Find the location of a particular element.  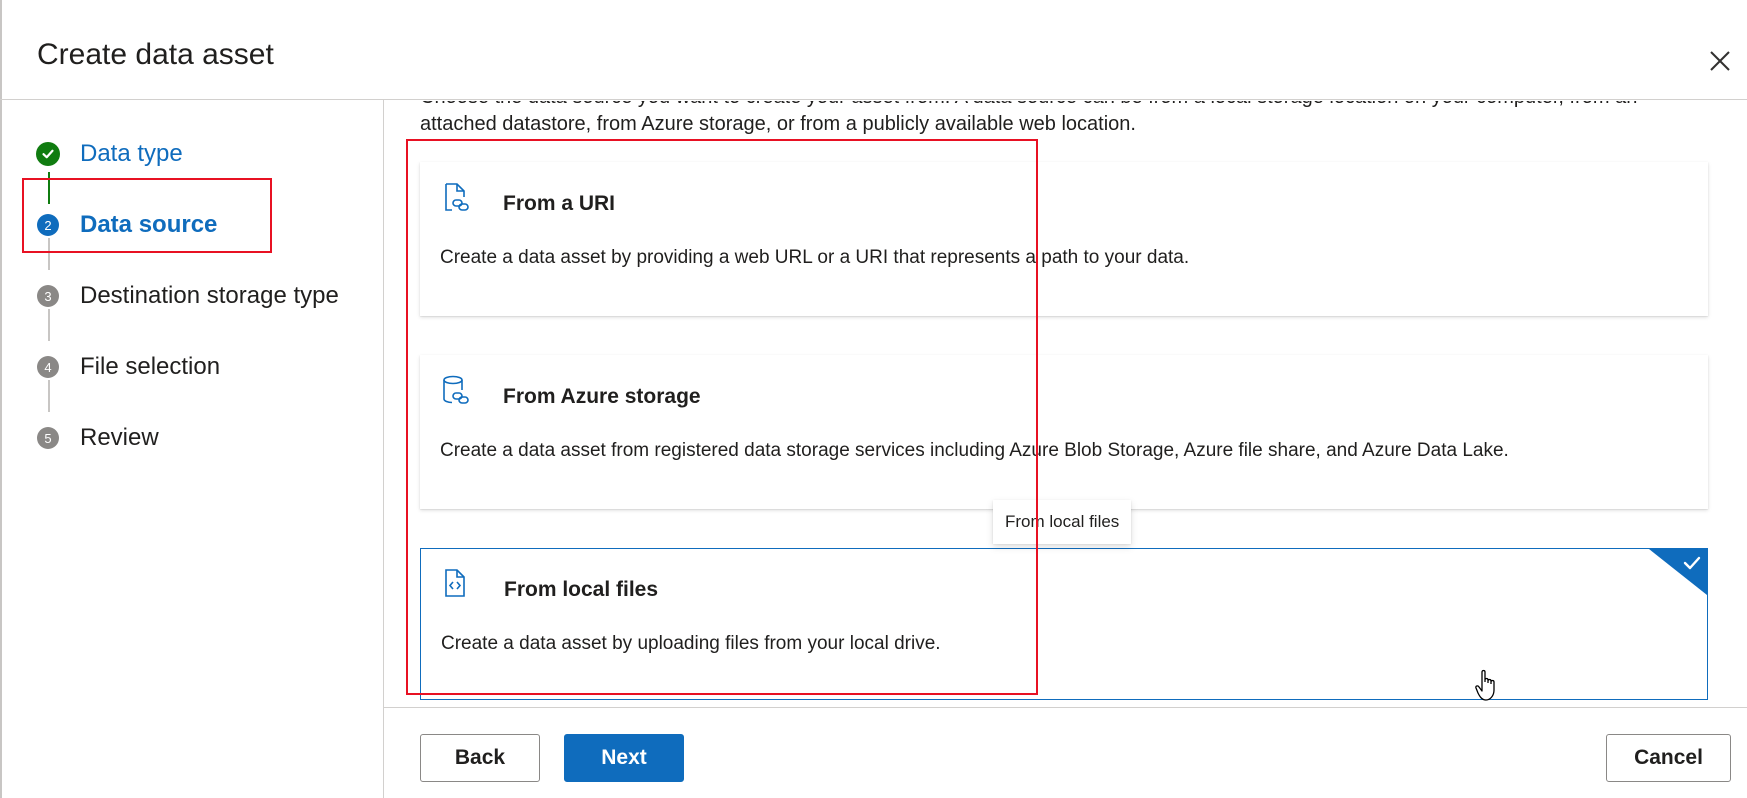

card-title: From local files is located at coordinates (581, 589).